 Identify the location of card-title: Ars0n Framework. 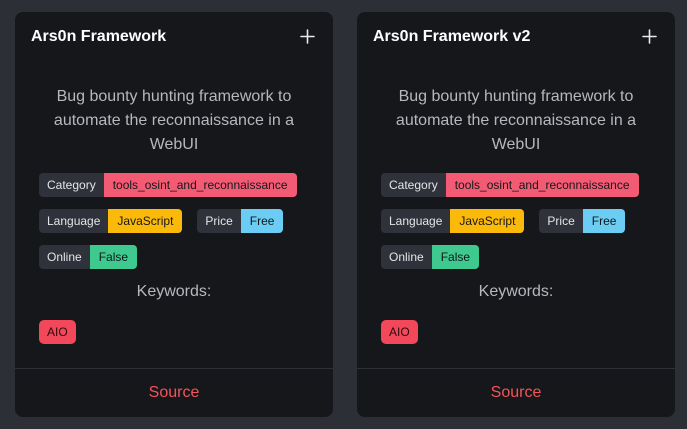
(99, 36).